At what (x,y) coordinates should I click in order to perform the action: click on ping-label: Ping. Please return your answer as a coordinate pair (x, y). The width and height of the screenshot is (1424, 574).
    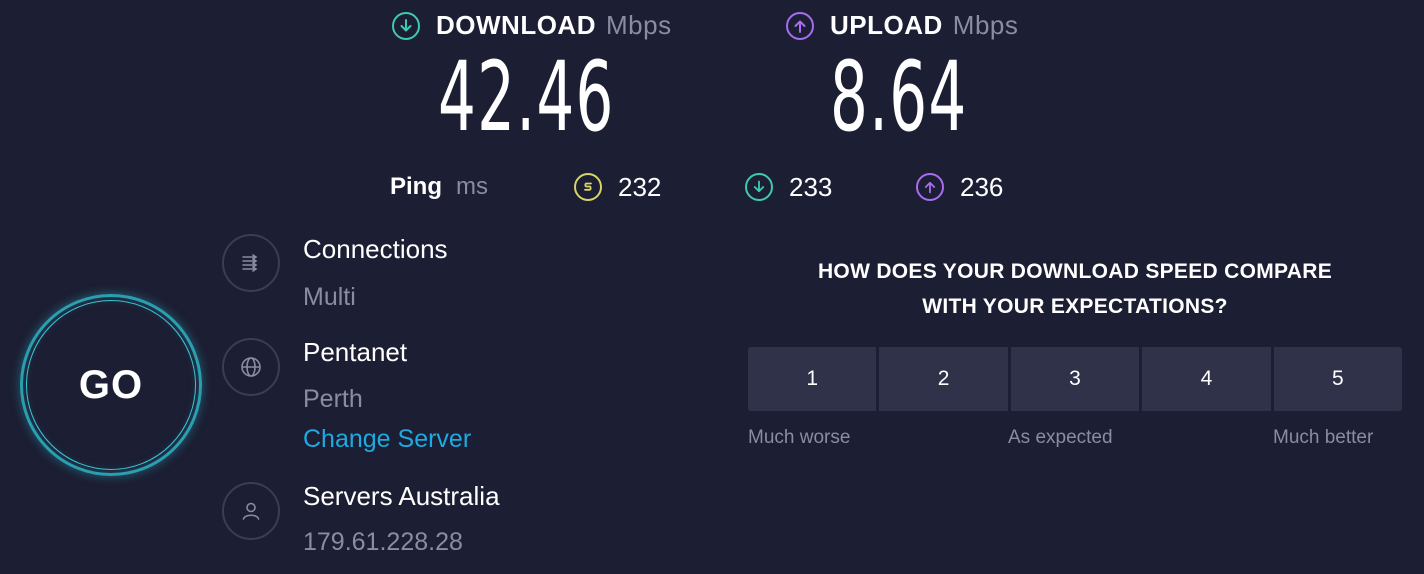
    Looking at the image, I should click on (416, 186).